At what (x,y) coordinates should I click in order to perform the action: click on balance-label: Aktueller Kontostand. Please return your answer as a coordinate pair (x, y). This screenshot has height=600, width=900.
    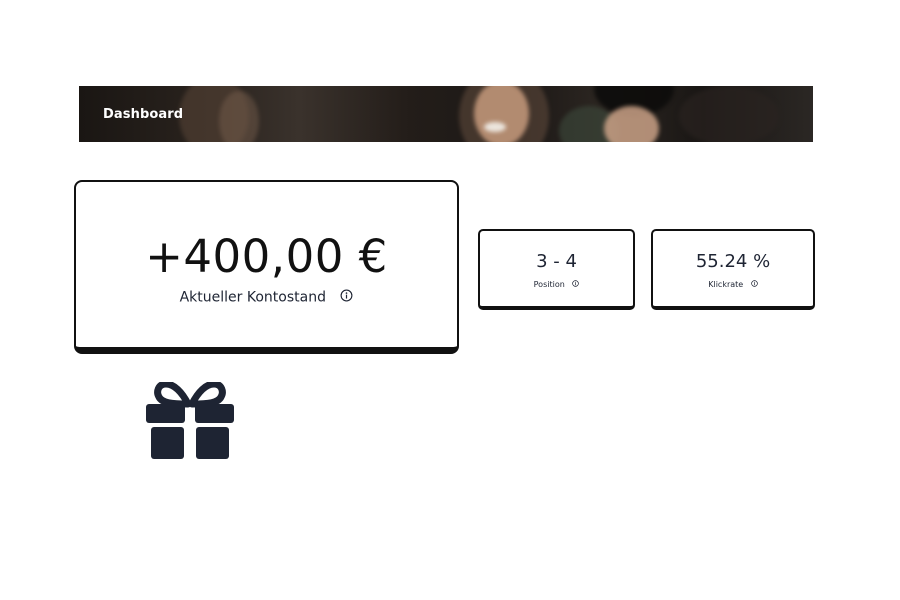
    Looking at the image, I should click on (252, 297).